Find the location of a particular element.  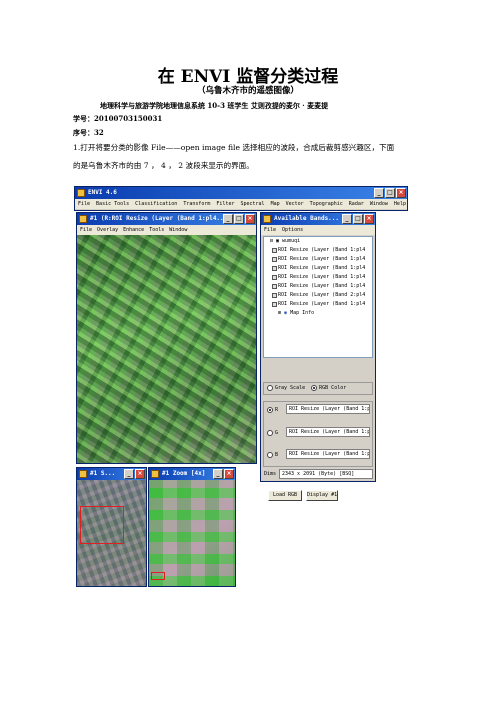

dims-field: 2343 x 2091 (Byte) [BSQ] is located at coordinates (326, 474).